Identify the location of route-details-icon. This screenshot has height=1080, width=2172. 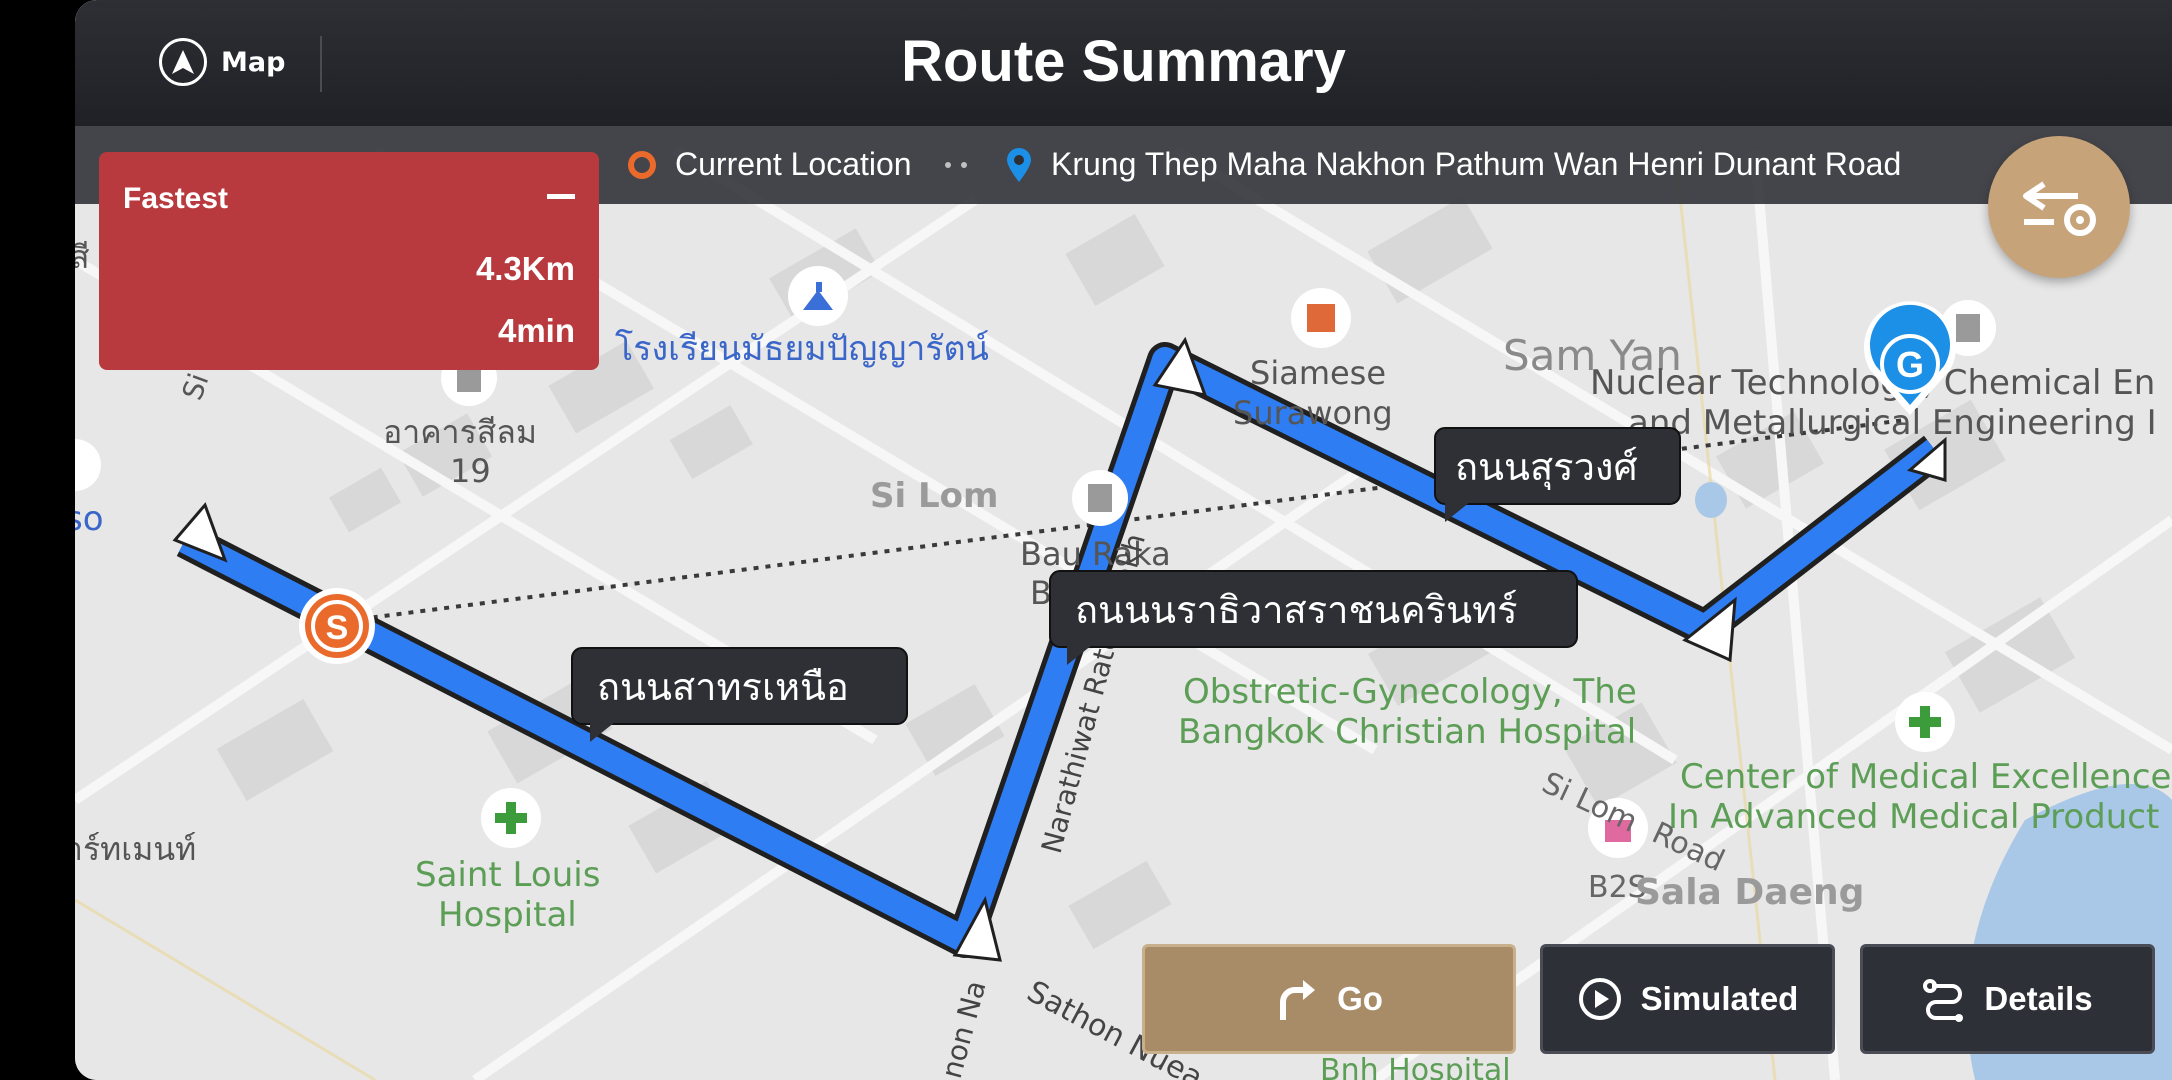
(1943, 1000).